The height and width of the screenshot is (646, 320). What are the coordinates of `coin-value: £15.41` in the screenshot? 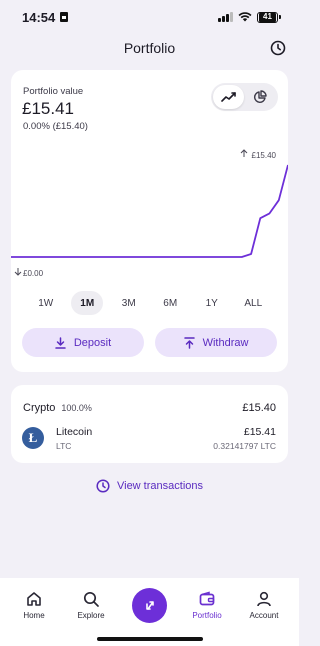 It's located at (259, 431).